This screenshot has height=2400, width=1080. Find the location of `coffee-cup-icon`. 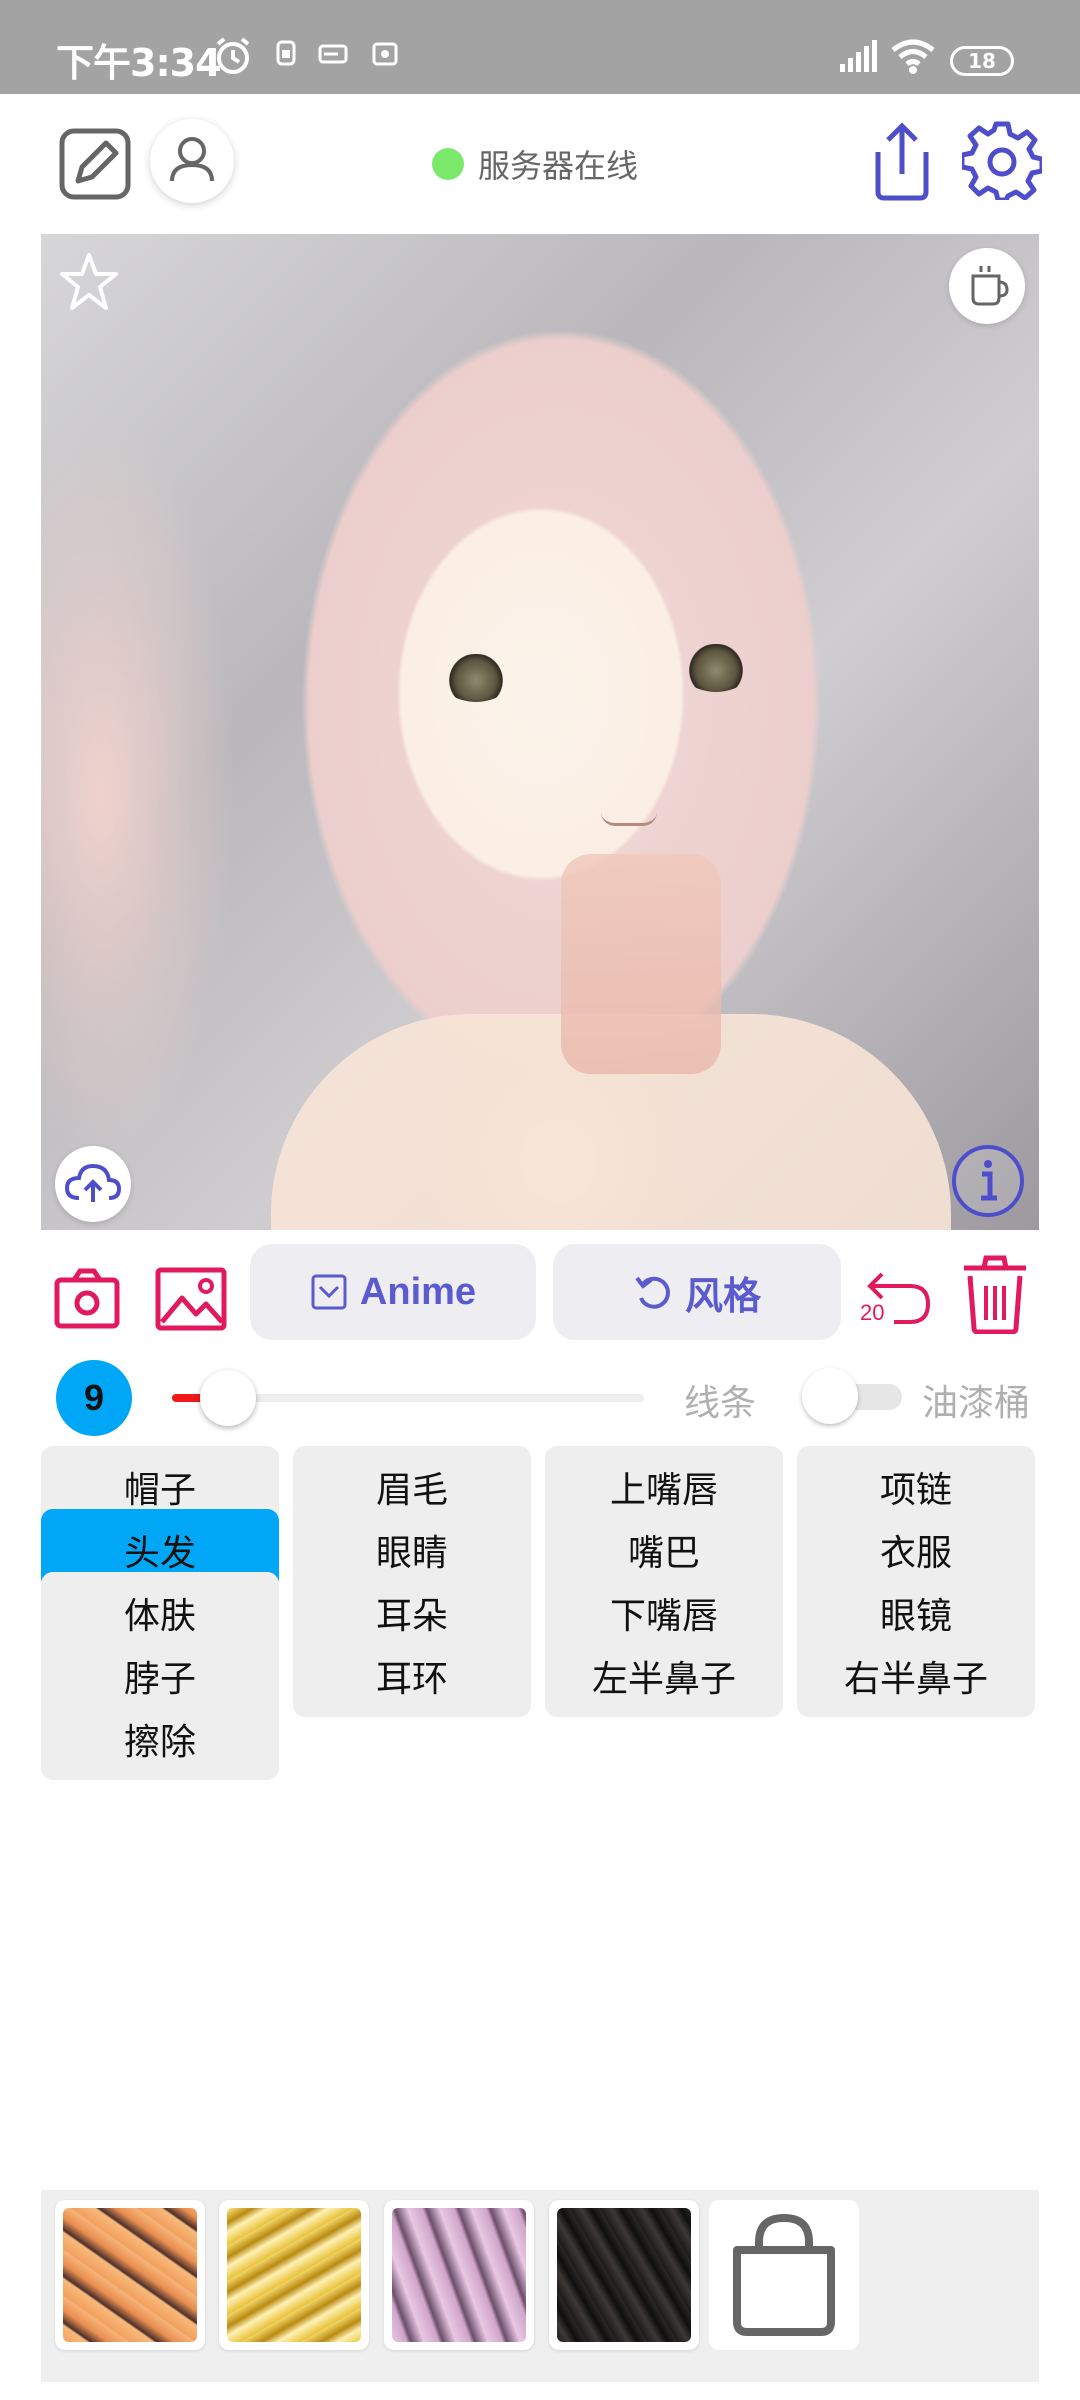

coffee-cup-icon is located at coordinates (990, 286).